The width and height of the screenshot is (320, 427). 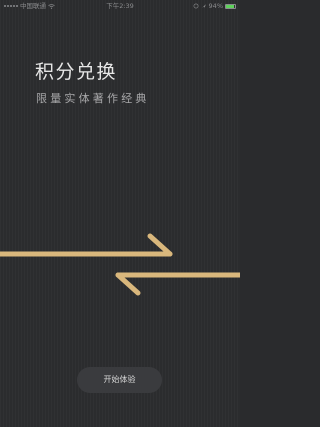 I want to click on start-experience-button: 开始体验, so click(x=119, y=380).